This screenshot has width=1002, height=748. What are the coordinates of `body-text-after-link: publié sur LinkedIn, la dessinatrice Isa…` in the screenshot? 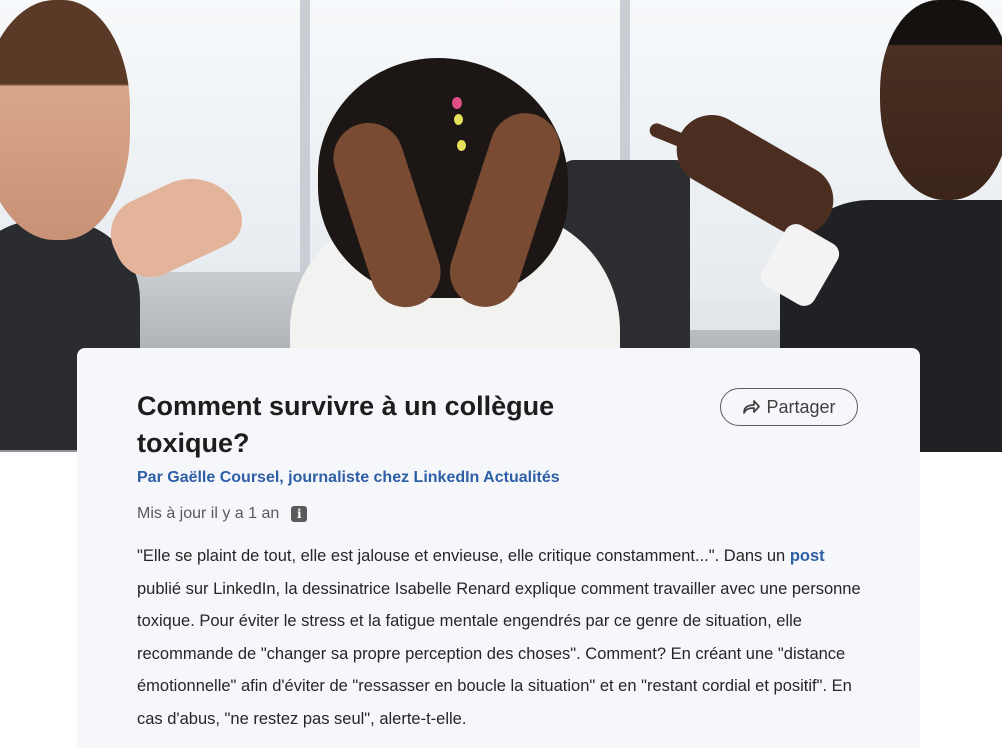 It's located at (499, 653).